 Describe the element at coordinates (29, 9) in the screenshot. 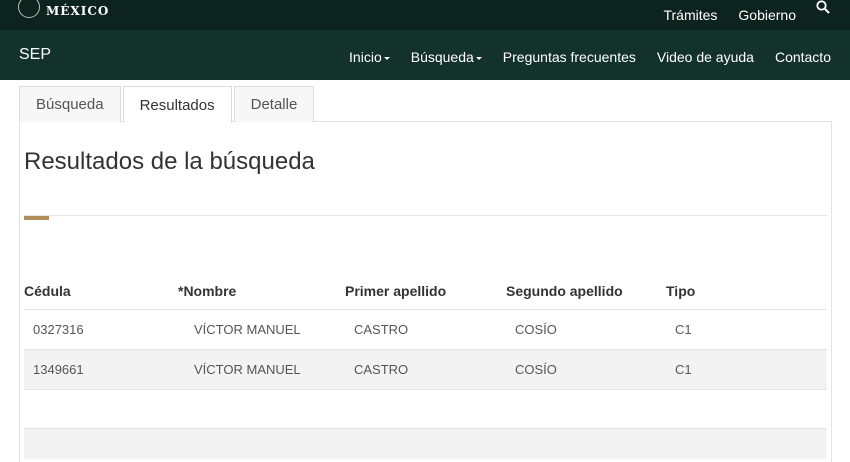

I see `national-seal-icon` at that location.